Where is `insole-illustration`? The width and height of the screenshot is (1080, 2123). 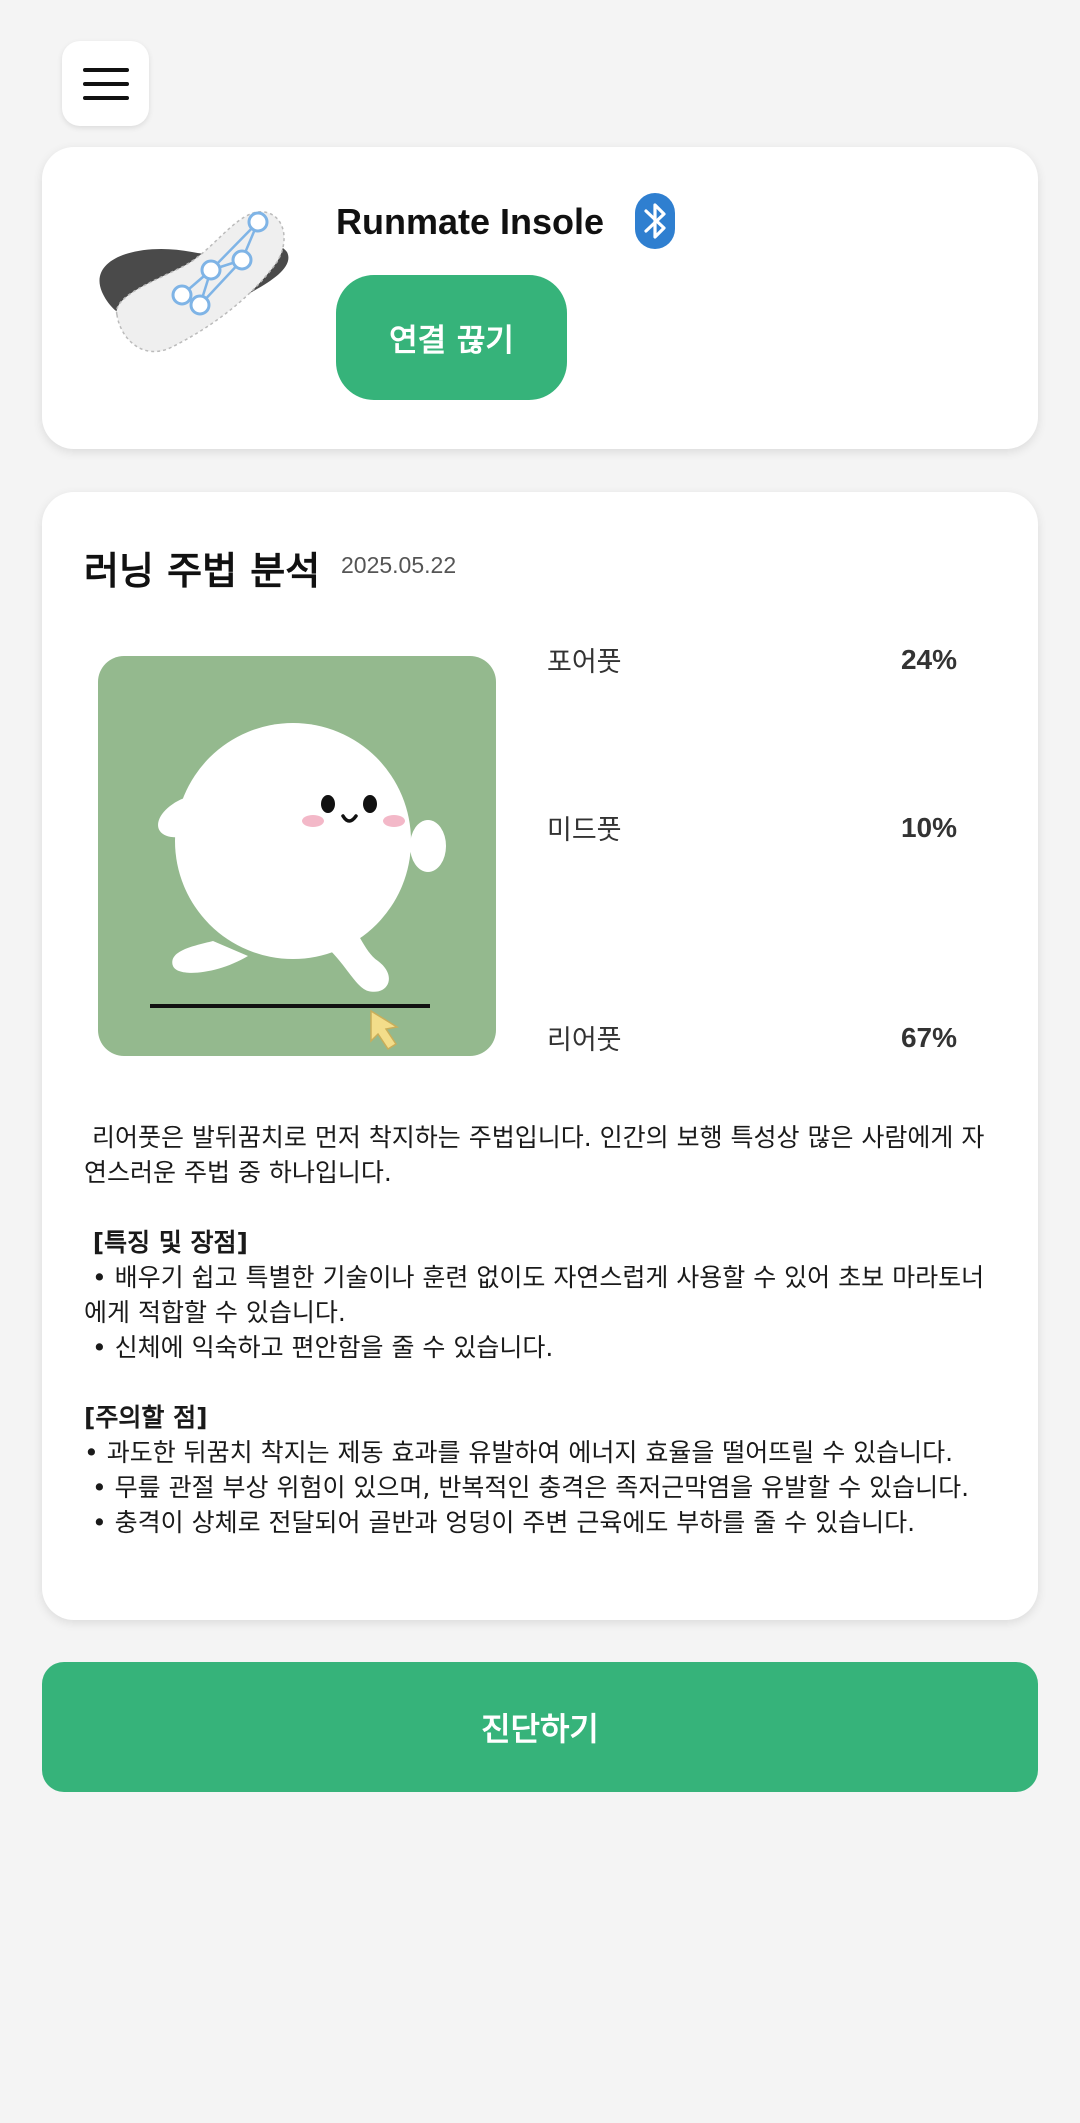 insole-illustration is located at coordinates (194, 282).